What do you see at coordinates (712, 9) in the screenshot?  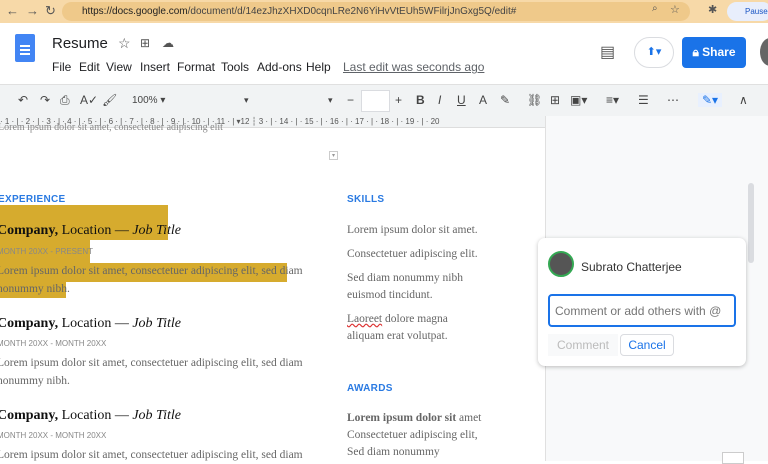 I see `extensions-icon: ✱` at bounding box center [712, 9].